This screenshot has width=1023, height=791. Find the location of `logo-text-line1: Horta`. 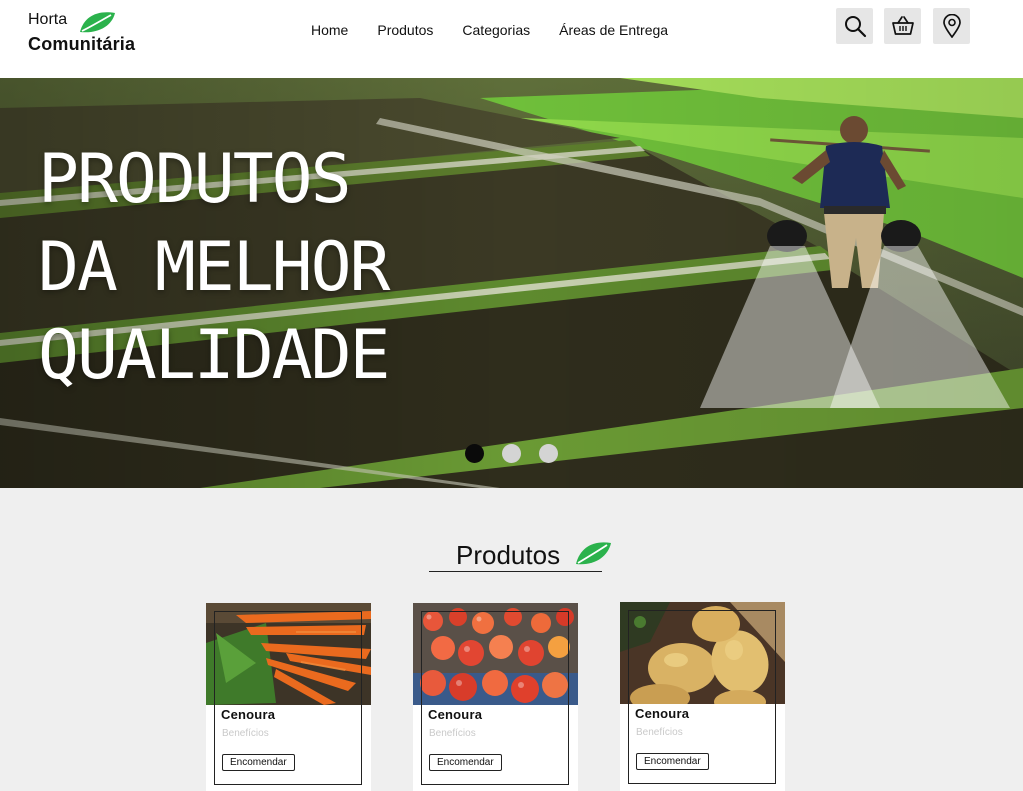

logo-text-line1: Horta is located at coordinates (48, 19).